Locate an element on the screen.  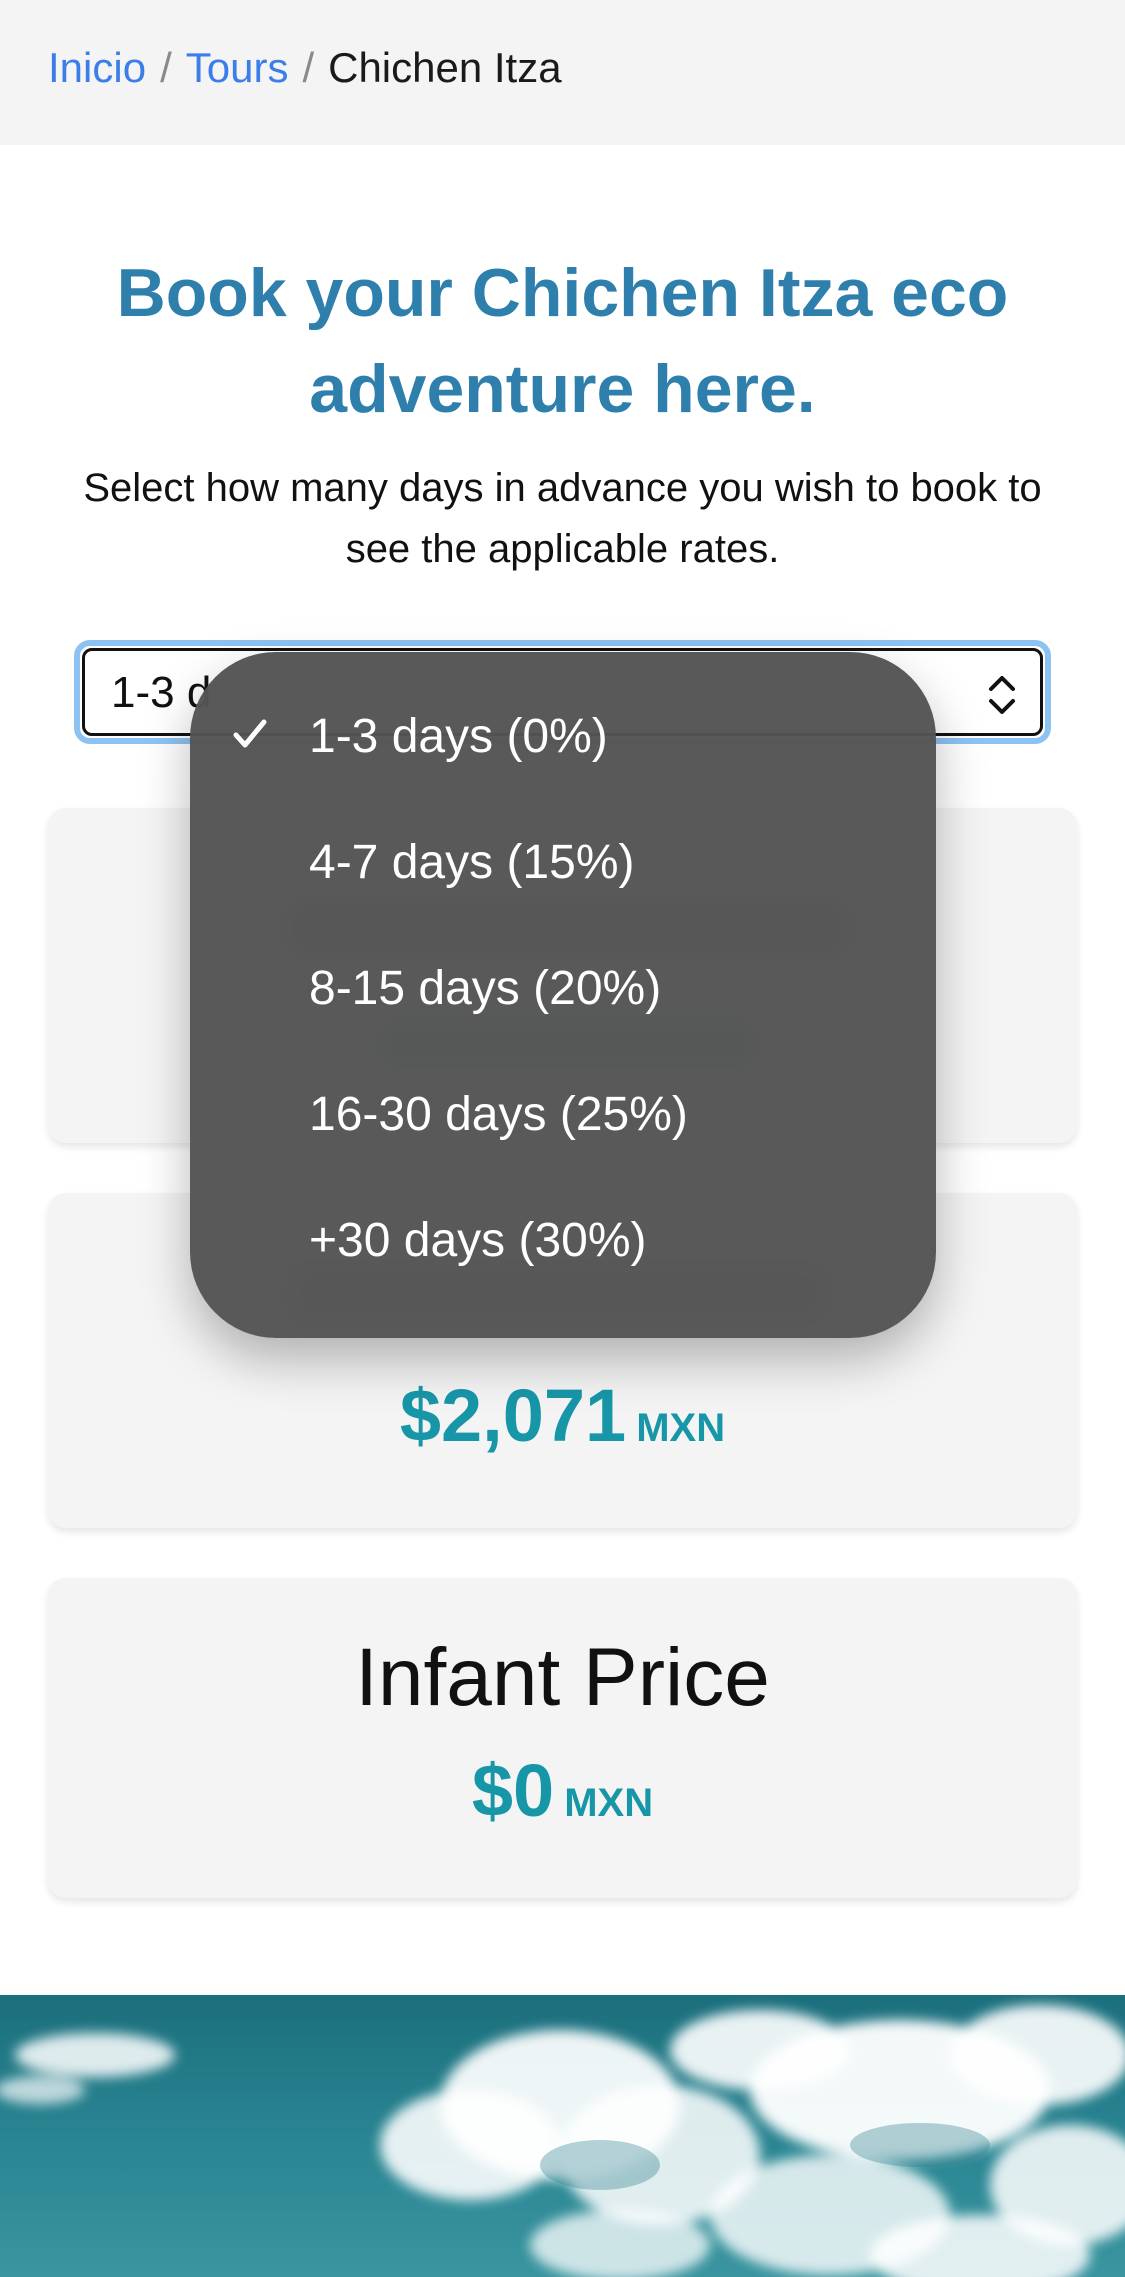
price-amount: $2,071 is located at coordinates (513, 1415).